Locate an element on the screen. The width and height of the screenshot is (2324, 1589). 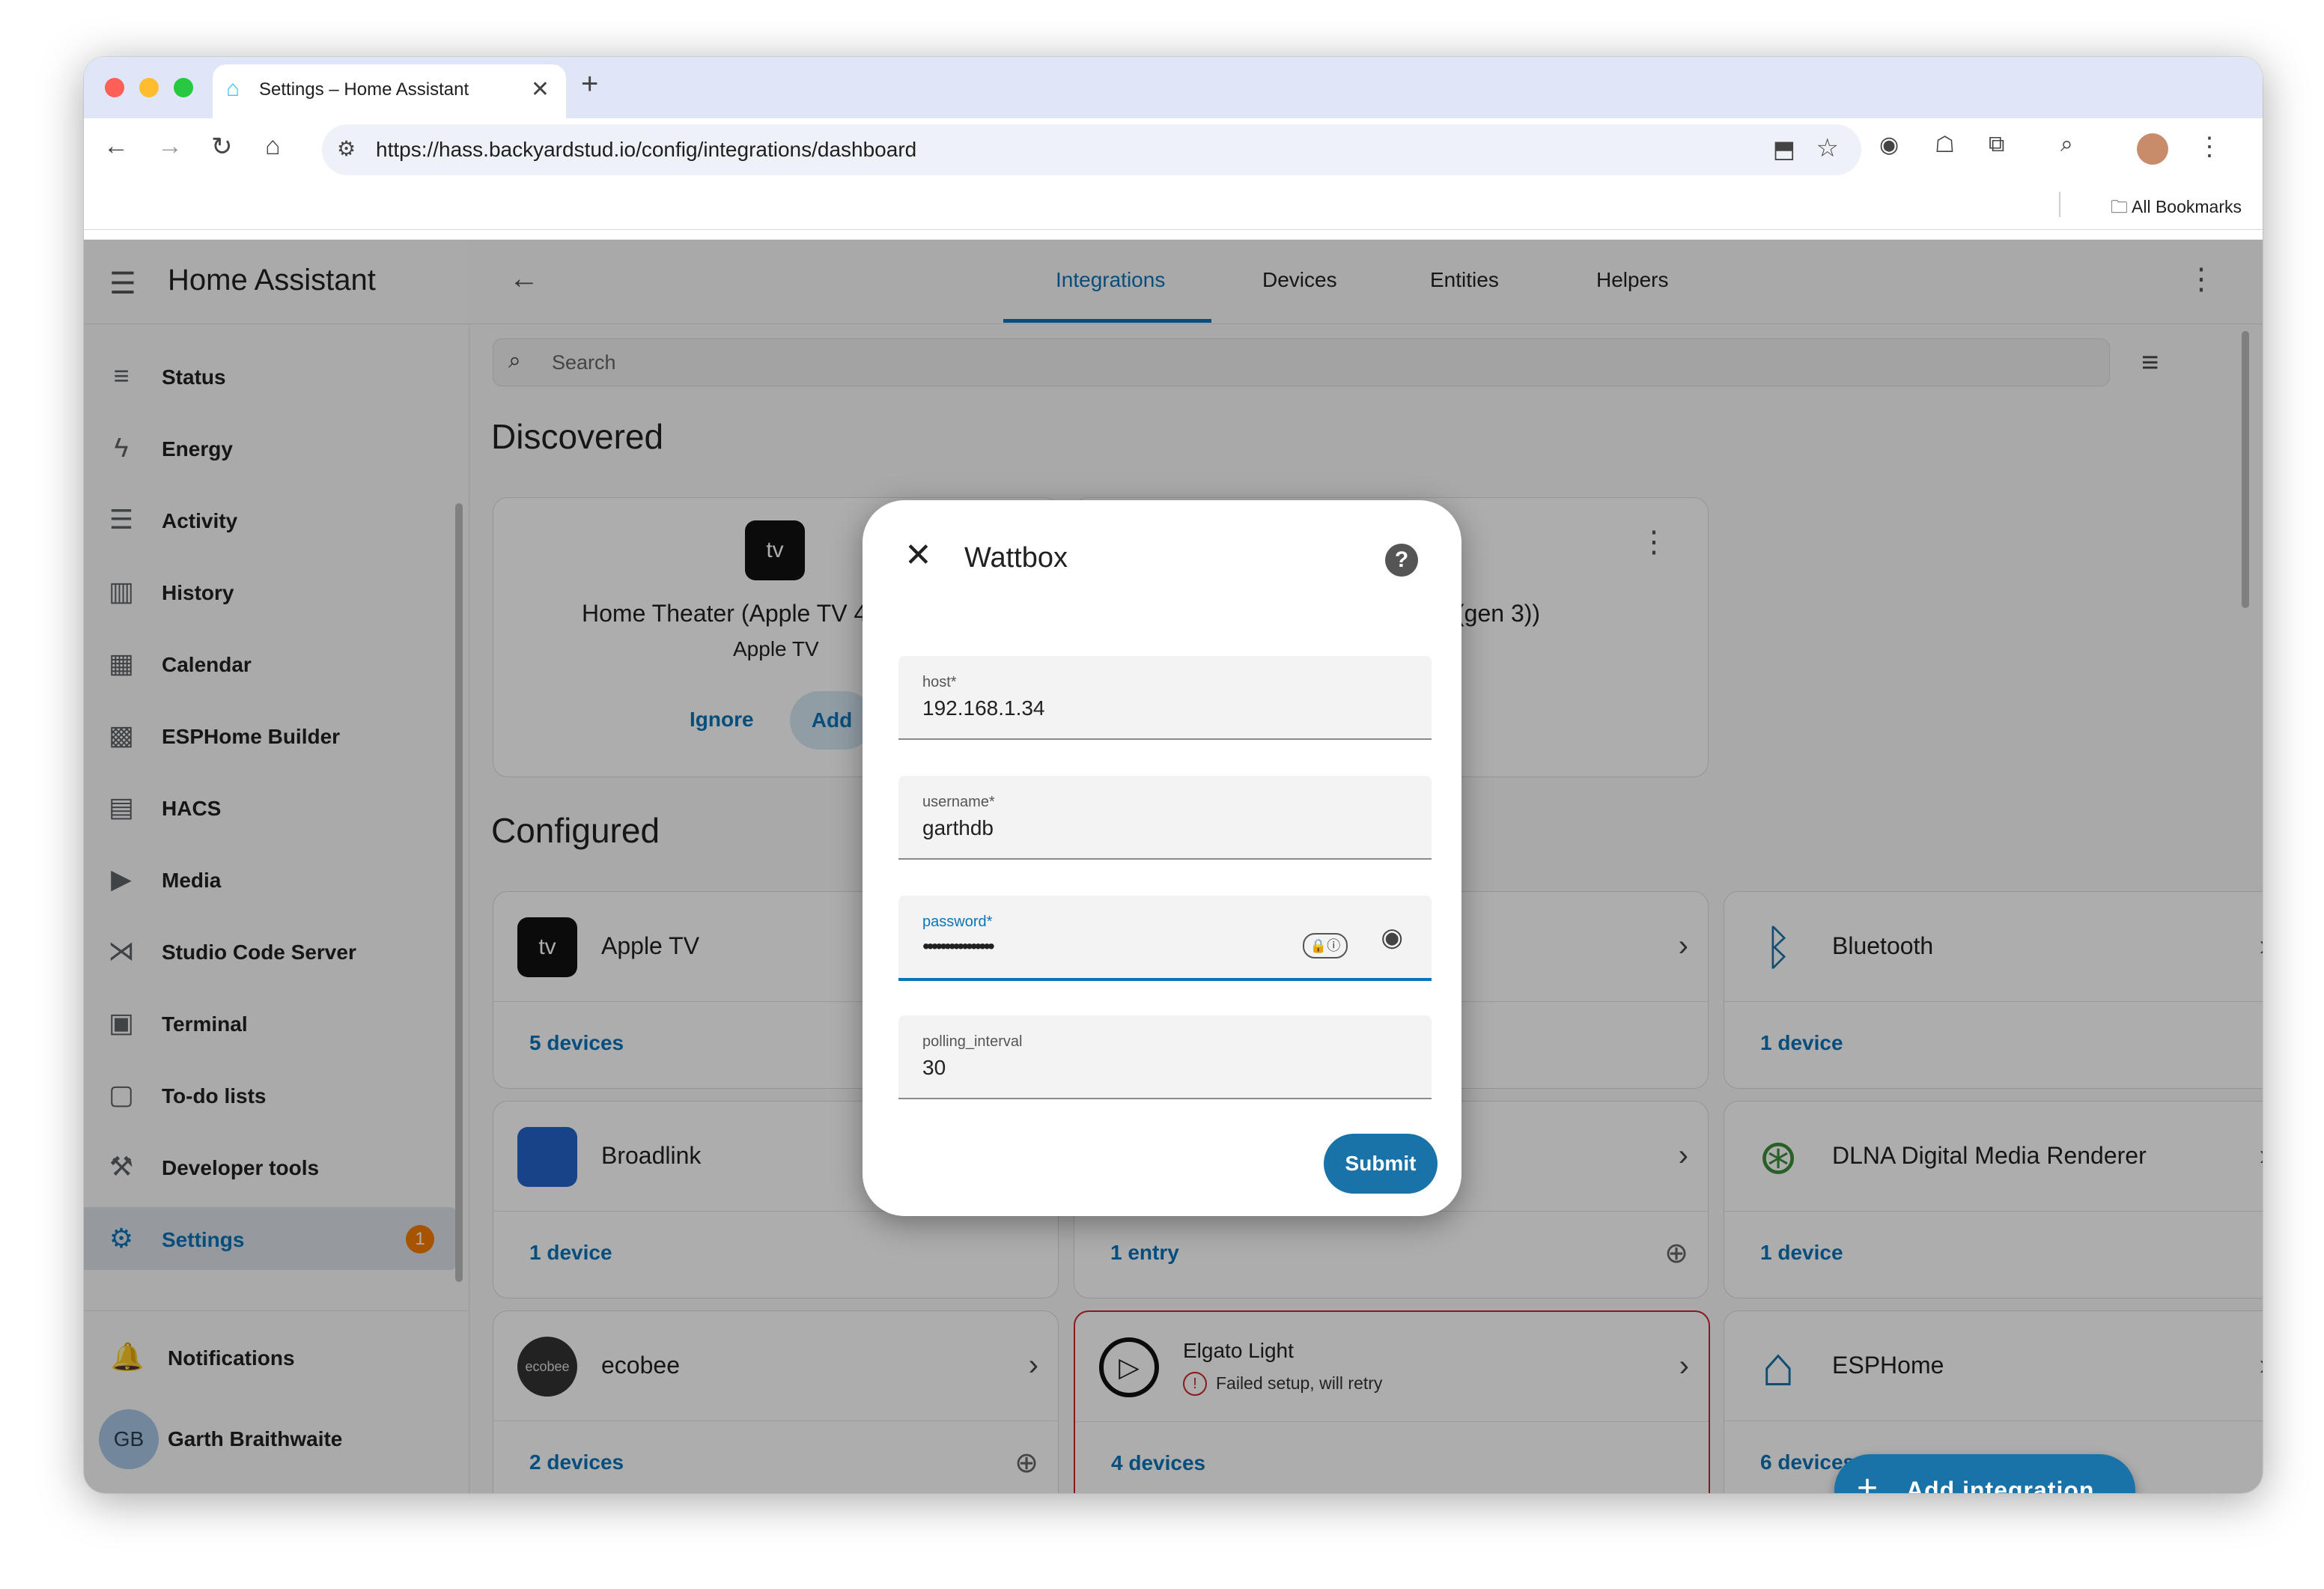
field-label: host* is located at coordinates (939, 682).